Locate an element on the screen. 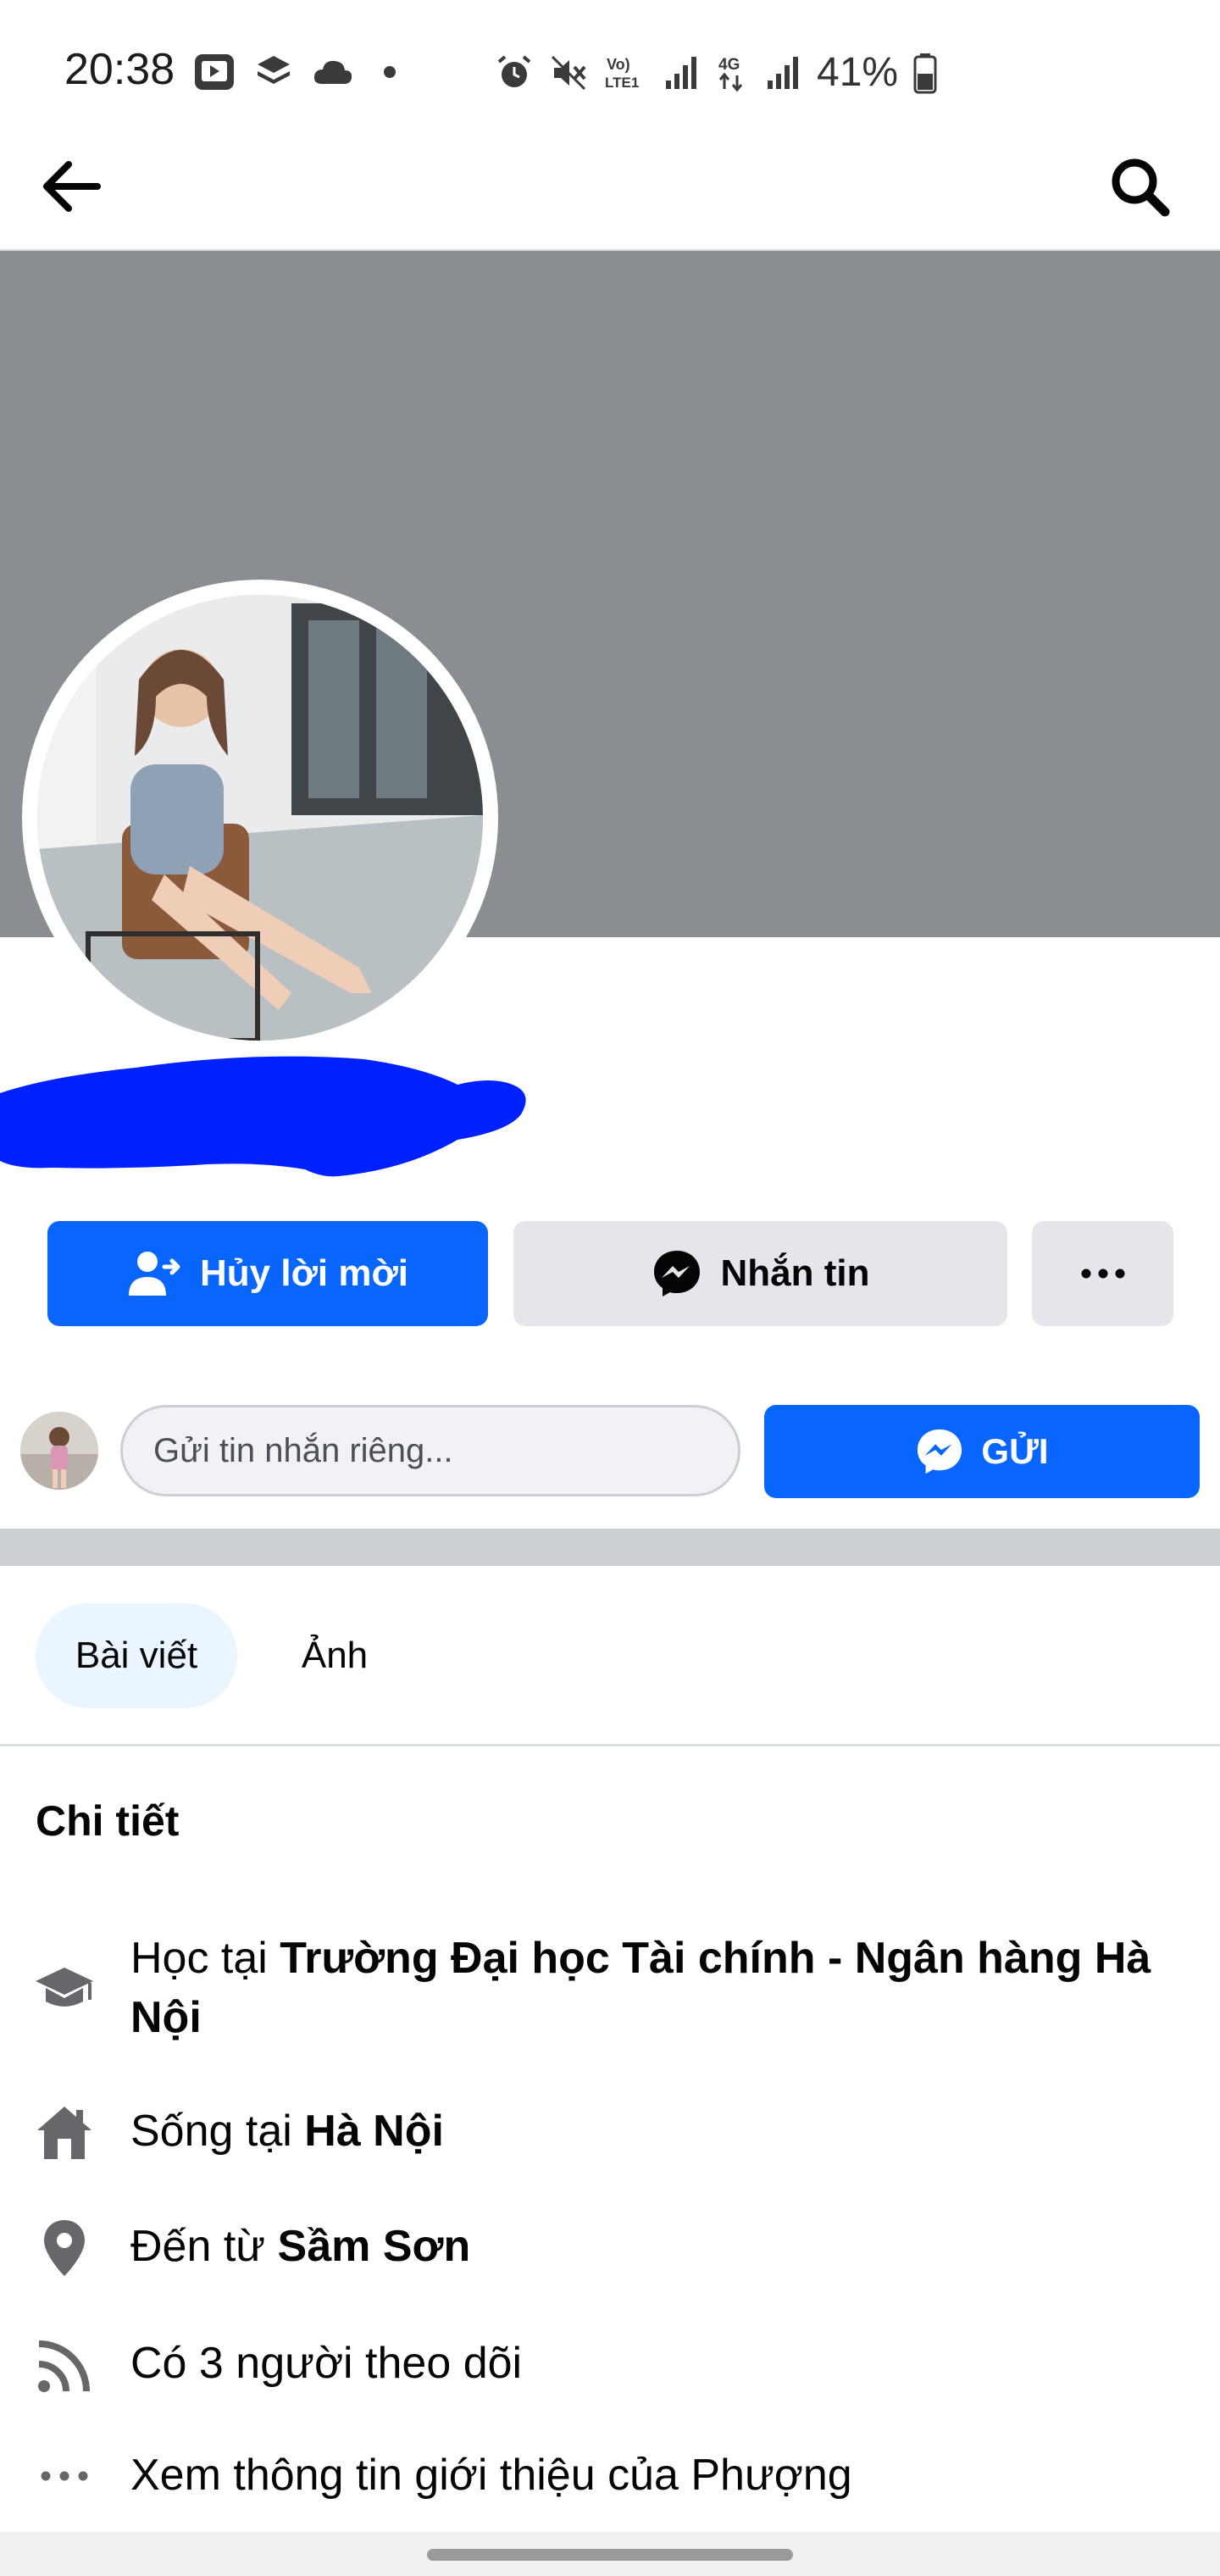  detail-lives-in-prefix: Sống tại is located at coordinates (217, 2131).